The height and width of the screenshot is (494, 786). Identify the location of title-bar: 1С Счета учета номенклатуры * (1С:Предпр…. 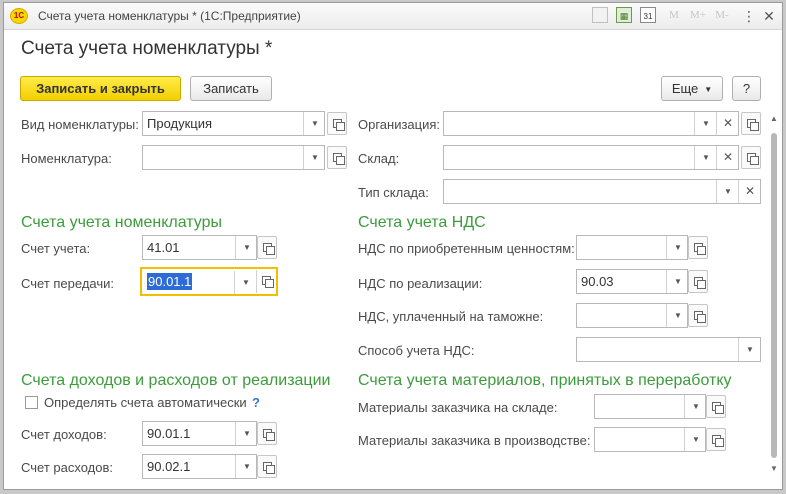
(393, 16).